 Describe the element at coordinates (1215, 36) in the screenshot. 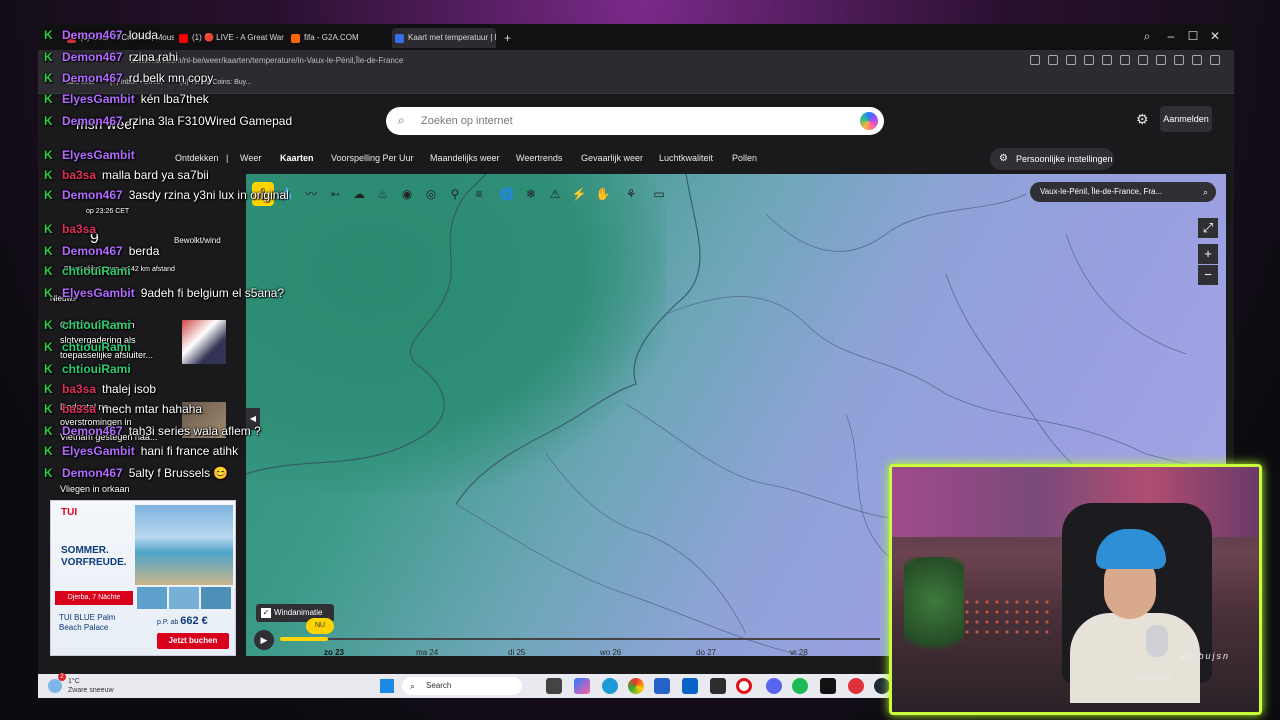

I see `close-icon: ✕` at that location.